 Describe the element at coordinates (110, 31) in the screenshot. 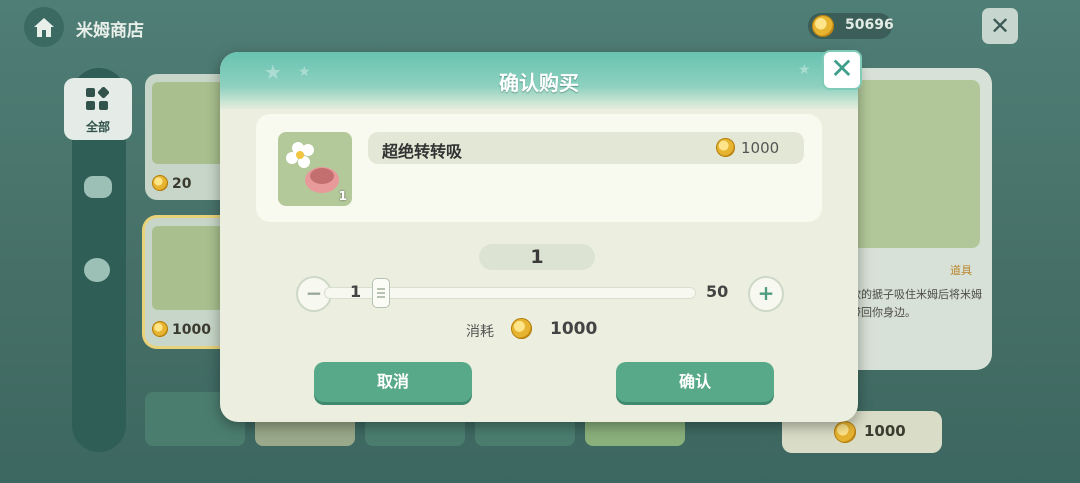

I see `page-title: 米姆商店` at that location.